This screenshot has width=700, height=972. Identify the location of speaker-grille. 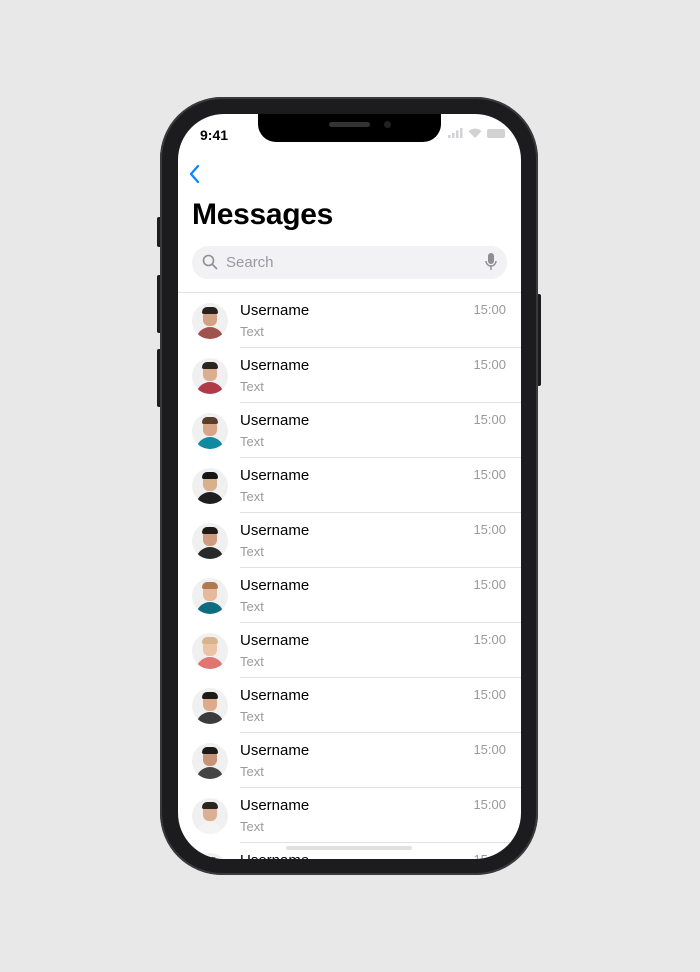
(349, 124).